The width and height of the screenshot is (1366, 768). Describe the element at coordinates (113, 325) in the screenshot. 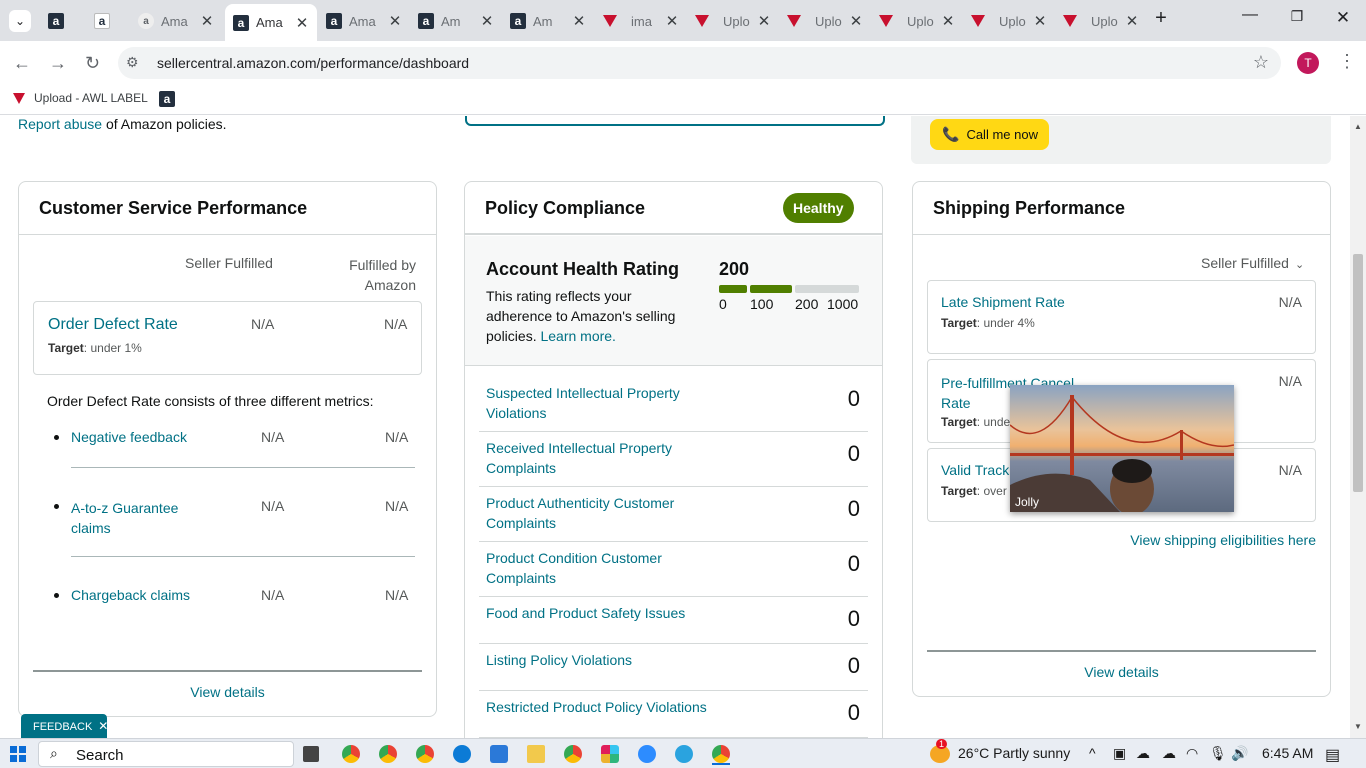

I see `order-defect-rate-link: Order Defect Rate` at that location.